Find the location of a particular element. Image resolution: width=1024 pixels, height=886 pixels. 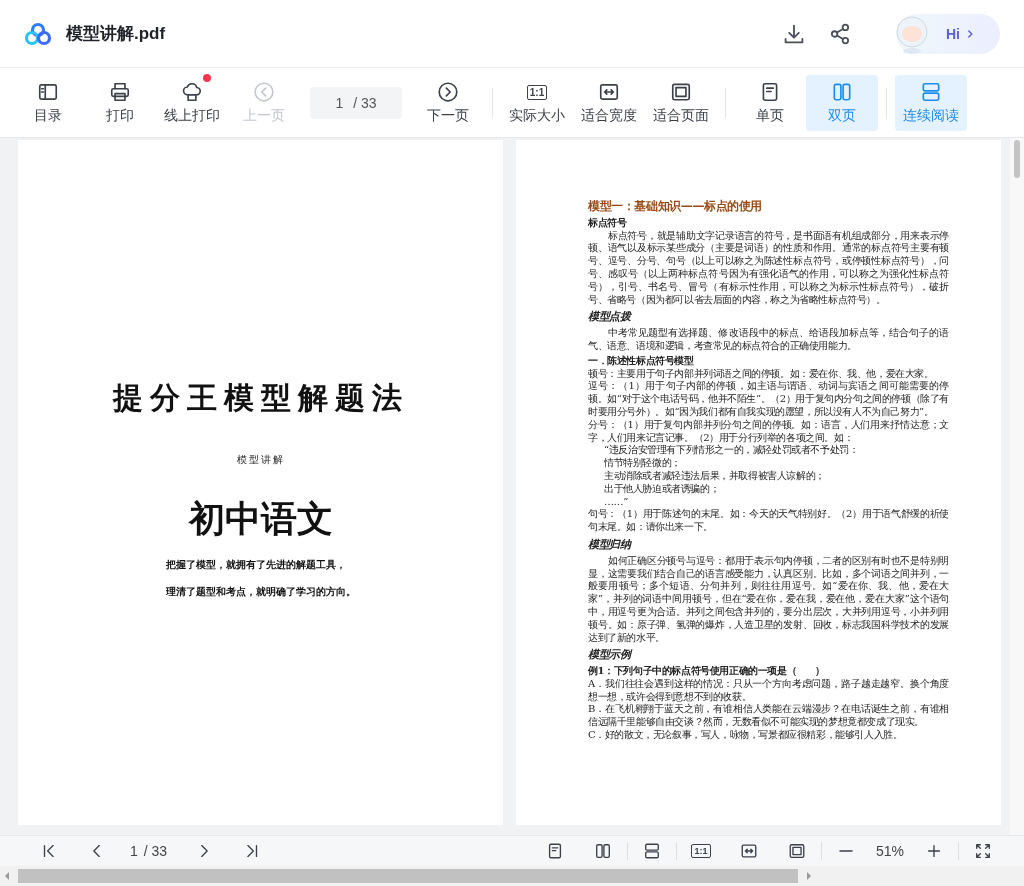

cover-text: 把握了模型，就拥有了先进的解题工具， is located at coordinates (256, 565).